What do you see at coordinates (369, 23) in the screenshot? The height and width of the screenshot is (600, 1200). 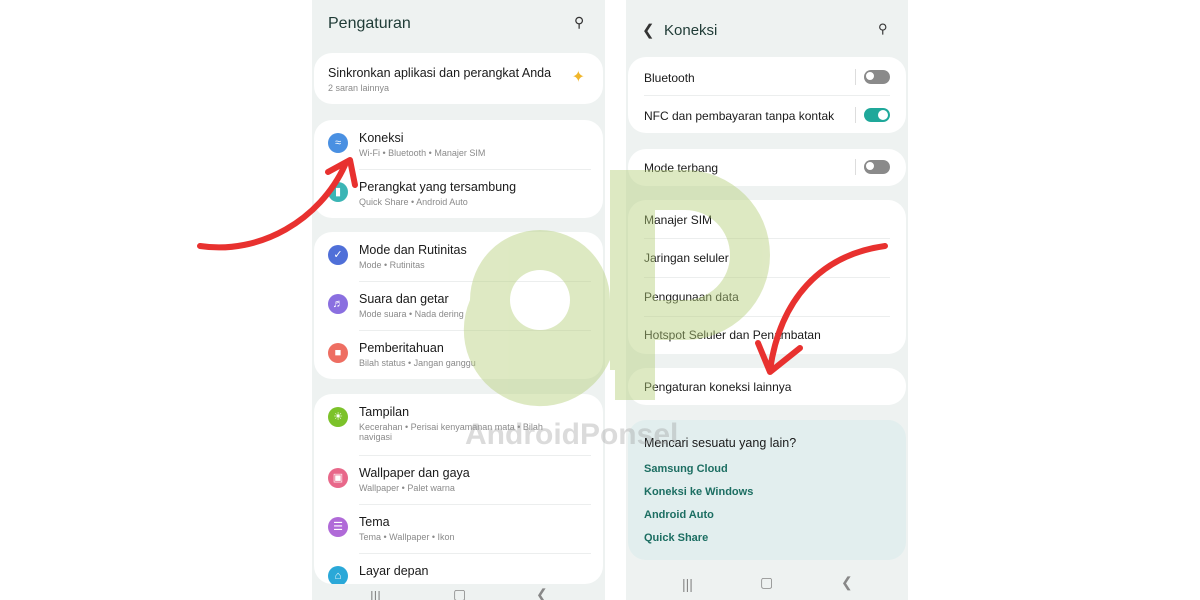 I see `page-title: Pengaturan` at bounding box center [369, 23].